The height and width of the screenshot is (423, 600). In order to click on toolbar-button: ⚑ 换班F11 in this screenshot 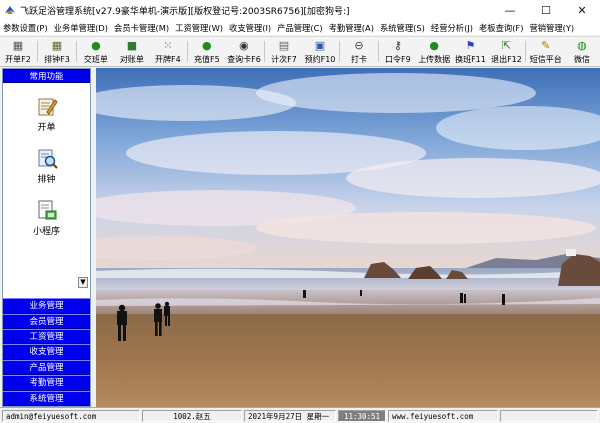, I will do `click(470, 51)`.